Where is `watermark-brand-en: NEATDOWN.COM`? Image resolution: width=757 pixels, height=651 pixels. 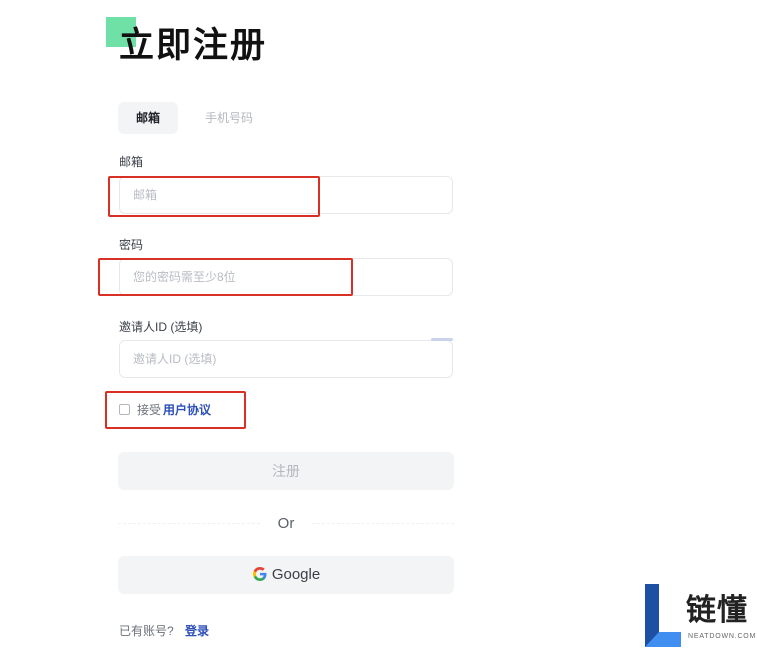
watermark-brand-en: NEATDOWN.COM is located at coordinates (722, 636).